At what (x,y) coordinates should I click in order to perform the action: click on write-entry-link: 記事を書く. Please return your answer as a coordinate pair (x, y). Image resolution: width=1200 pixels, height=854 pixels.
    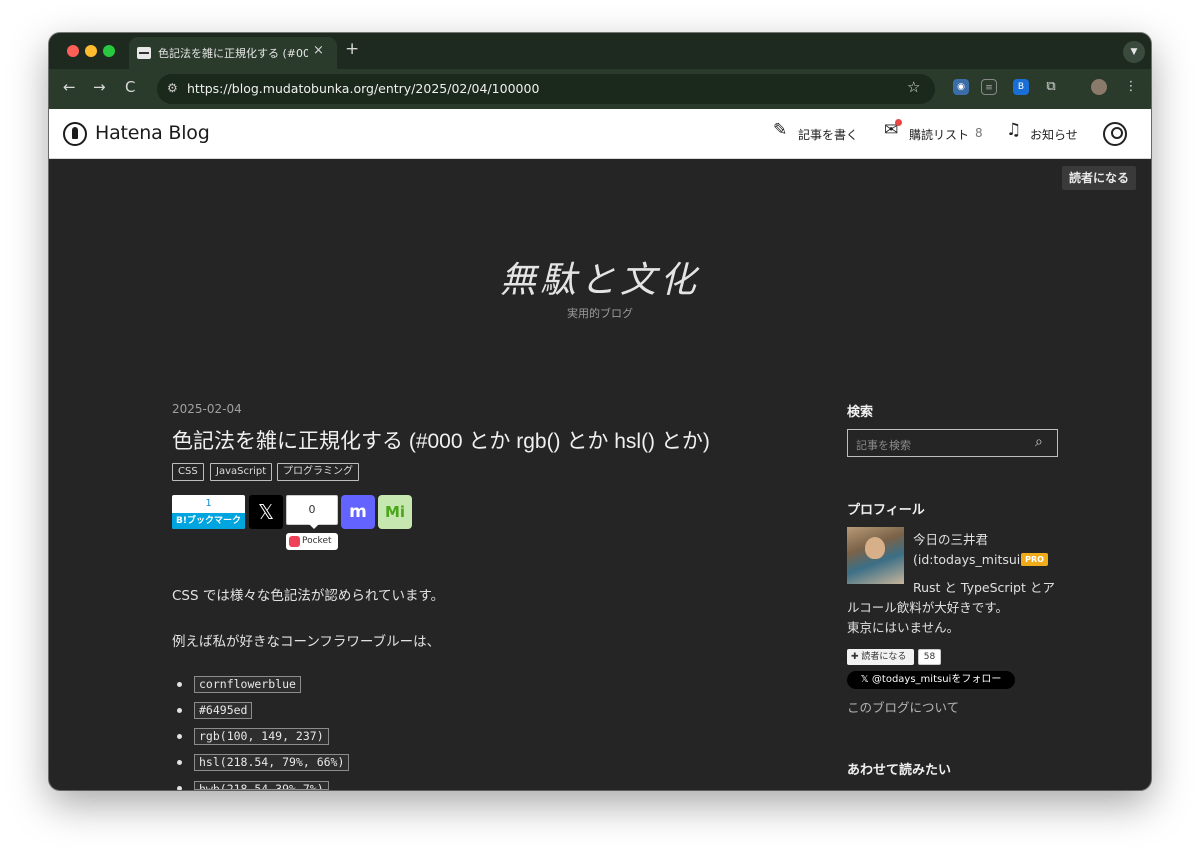
    Looking at the image, I should click on (828, 134).